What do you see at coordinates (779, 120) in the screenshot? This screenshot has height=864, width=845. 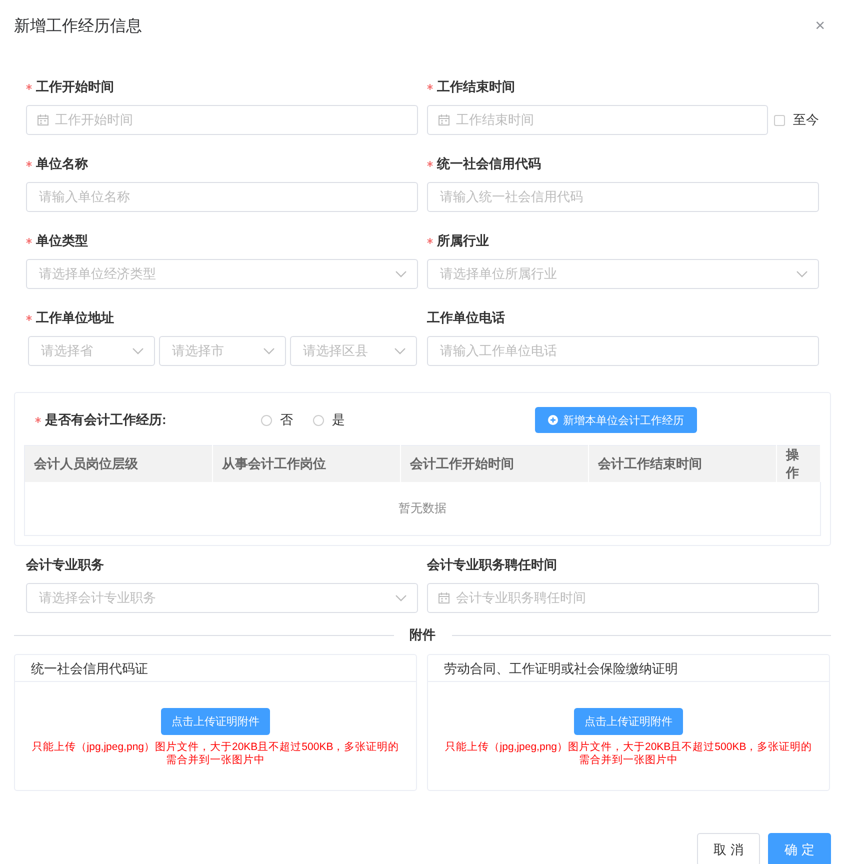 I see `checkbox` at bounding box center [779, 120].